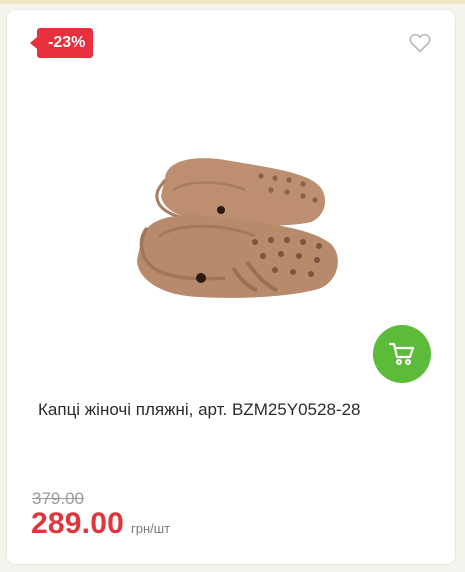 The image size is (465, 572). I want to click on old-price: 379.00, so click(58, 498).